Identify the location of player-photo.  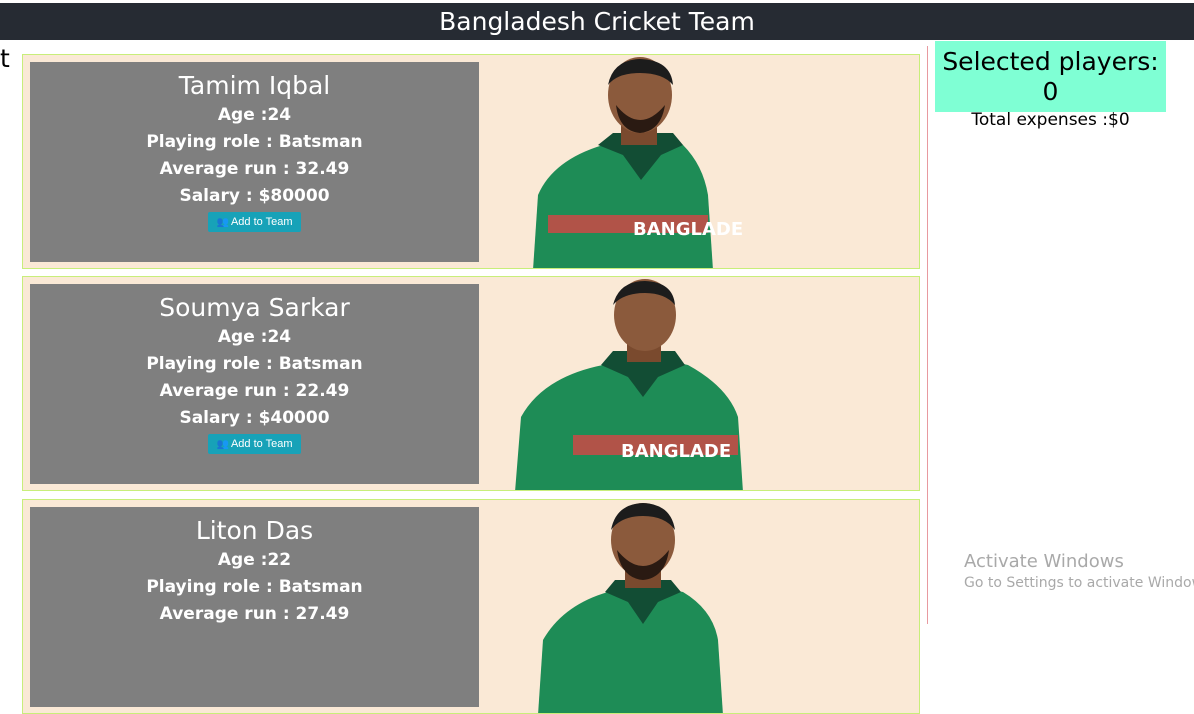
(630, 608).